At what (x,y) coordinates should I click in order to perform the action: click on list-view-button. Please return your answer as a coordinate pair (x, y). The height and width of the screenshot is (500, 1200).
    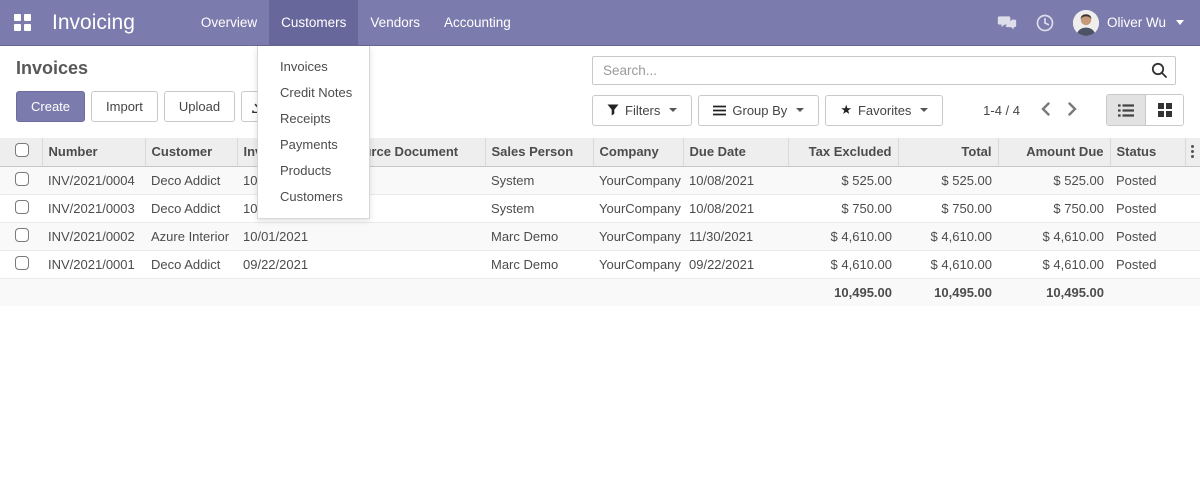
    Looking at the image, I should click on (1126, 110).